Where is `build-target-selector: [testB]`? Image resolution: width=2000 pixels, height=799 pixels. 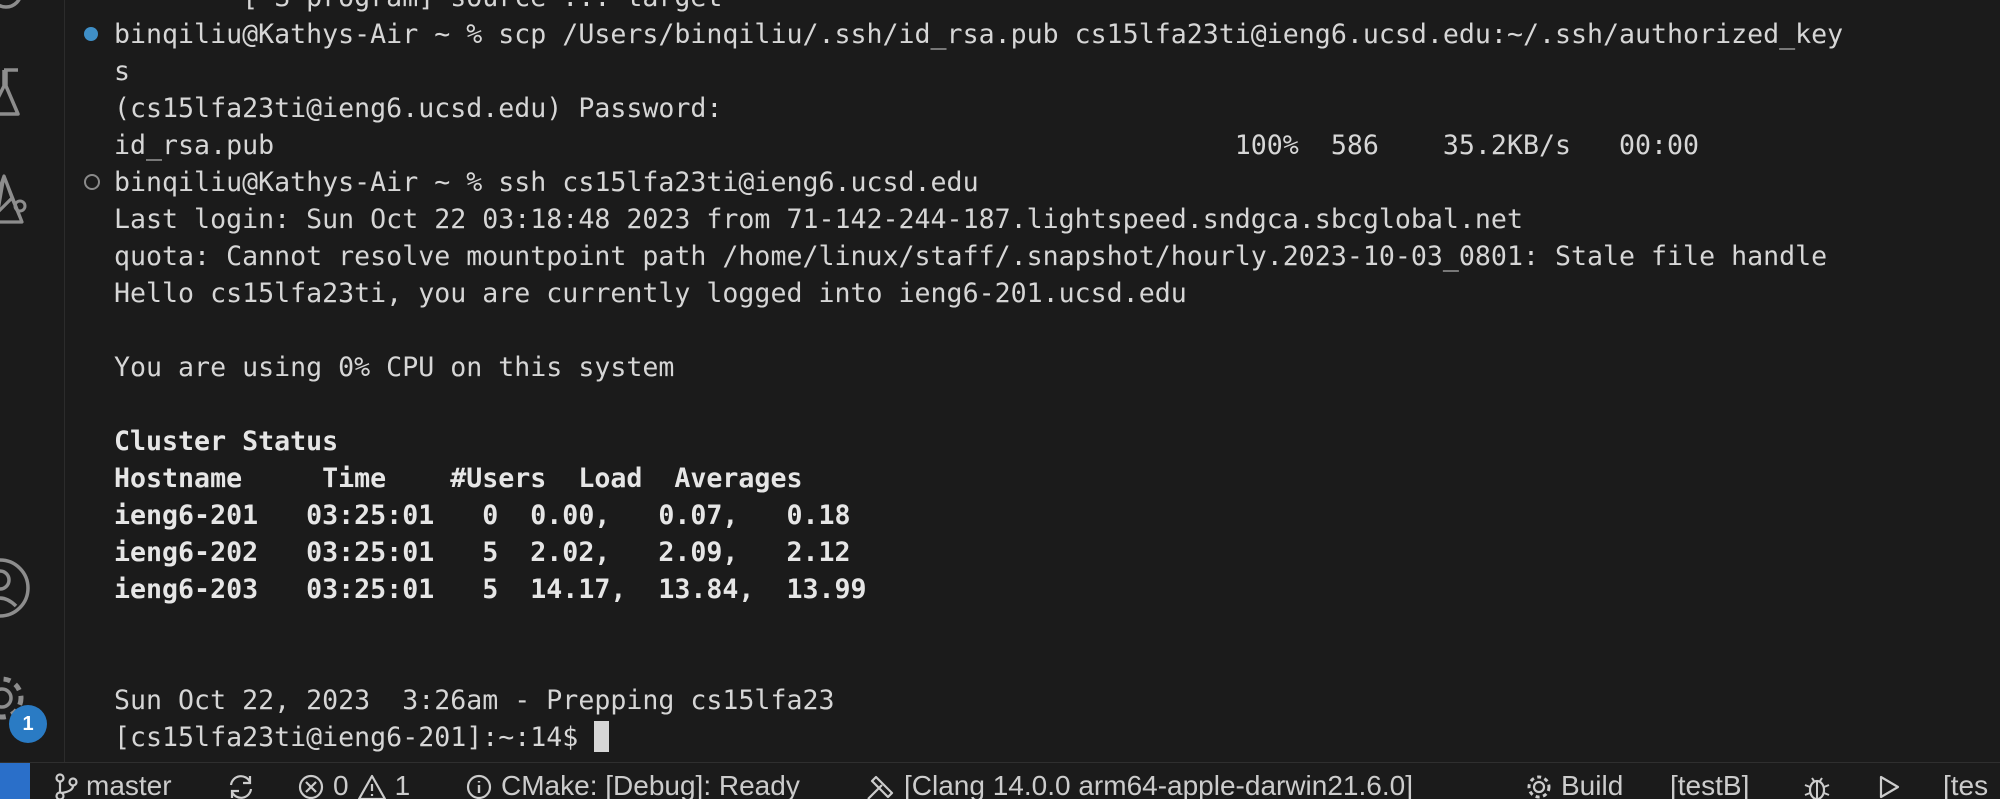
build-target-selector: [testB] is located at coordinates (1709, 785).